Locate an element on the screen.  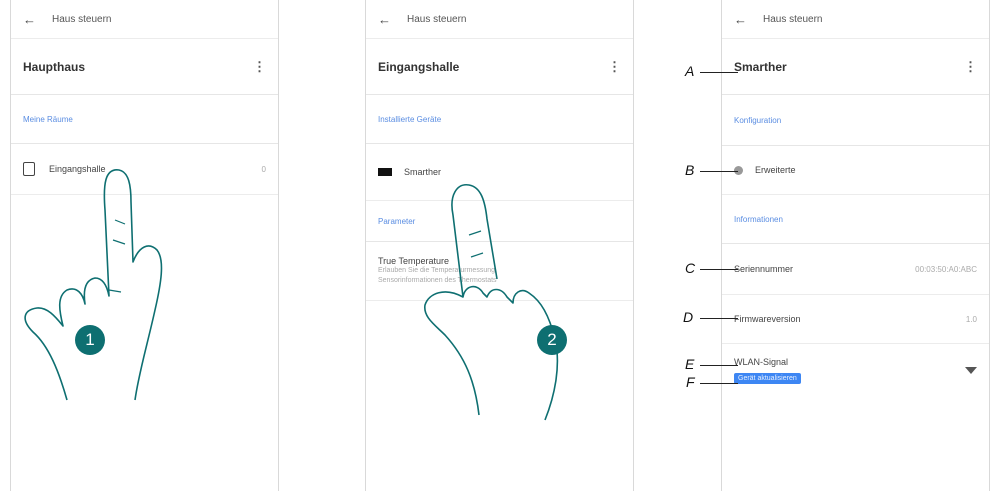
room-title-row: Eingangshalle ⋮ is located at coordinates (499, 67).